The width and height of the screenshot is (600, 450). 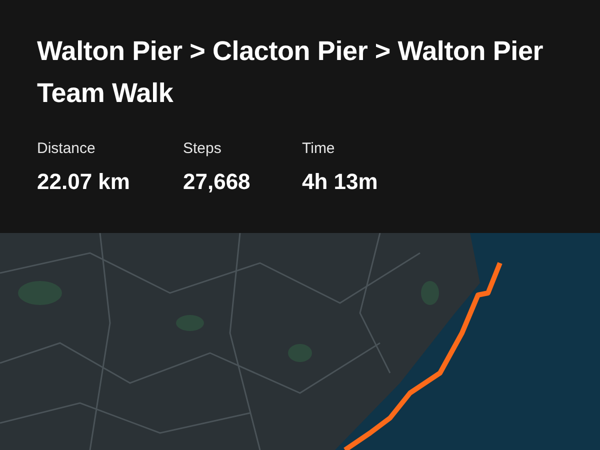 I want to click on stat-value: 27,668, so click(x=217, y=182).